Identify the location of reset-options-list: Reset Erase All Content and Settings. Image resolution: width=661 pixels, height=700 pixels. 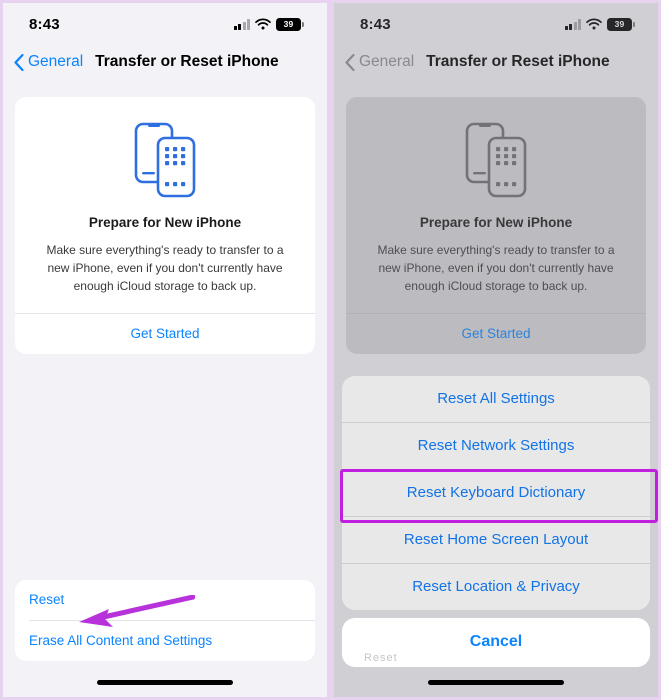
(165, 620).